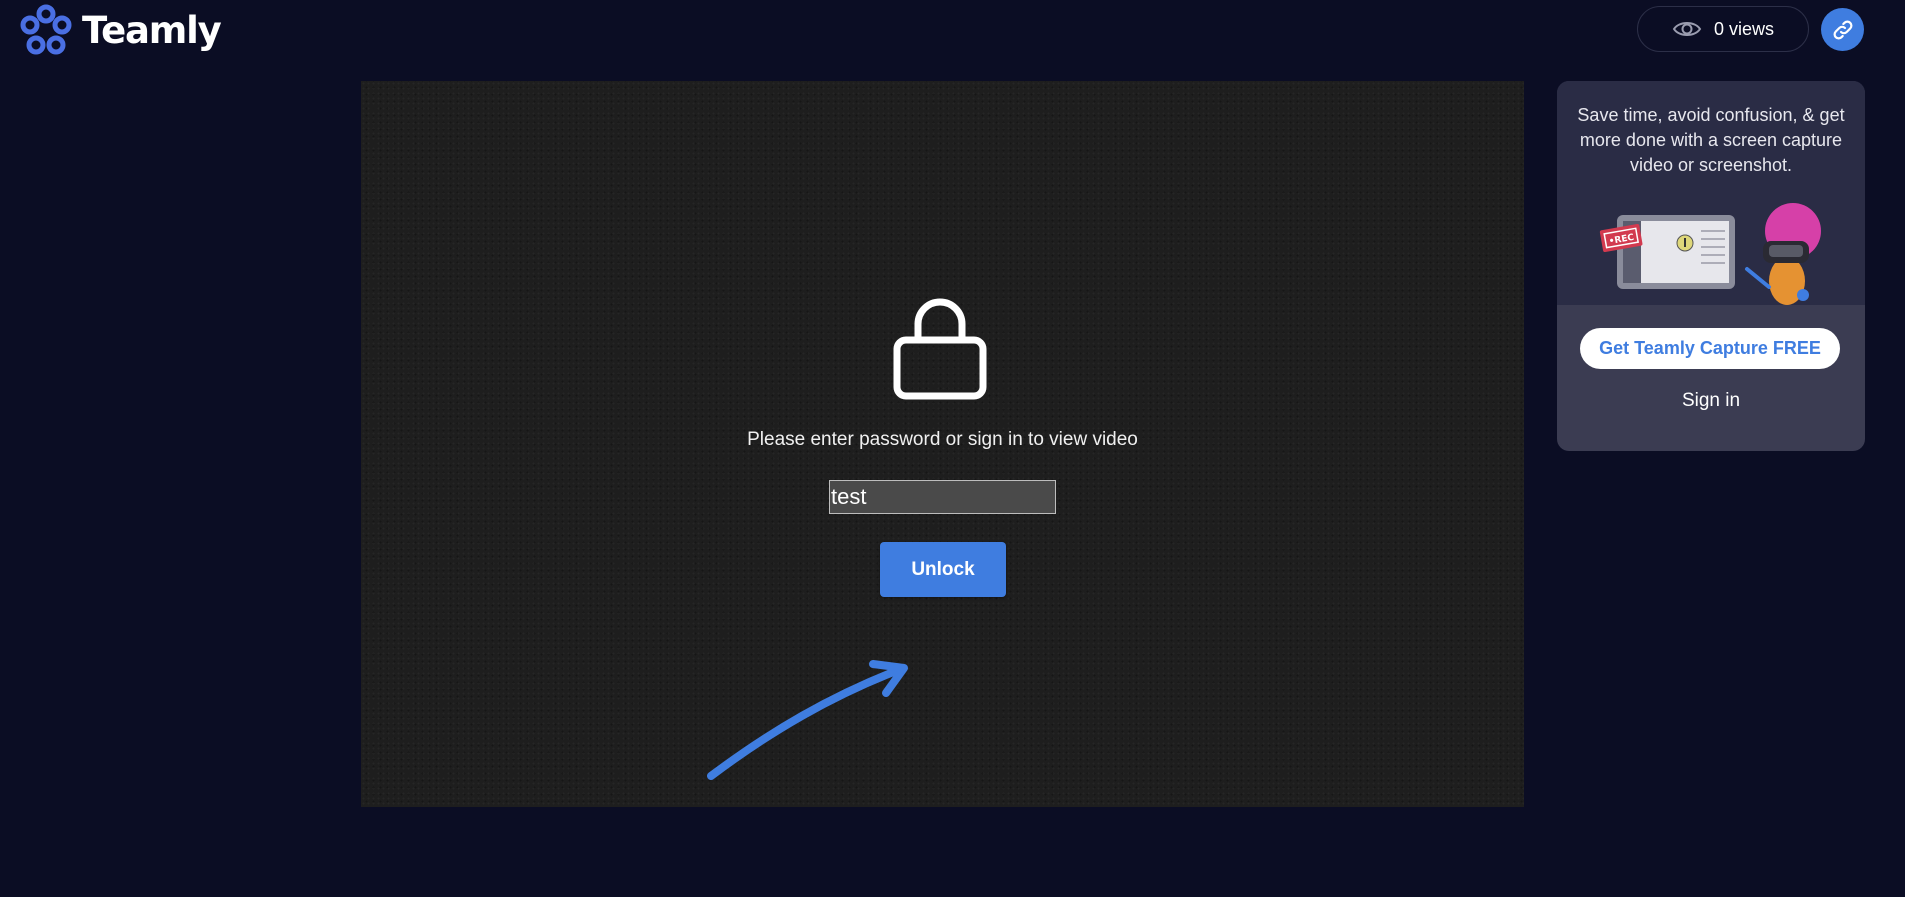  I want to click on brand-name: Teamly, so click(152, 30).